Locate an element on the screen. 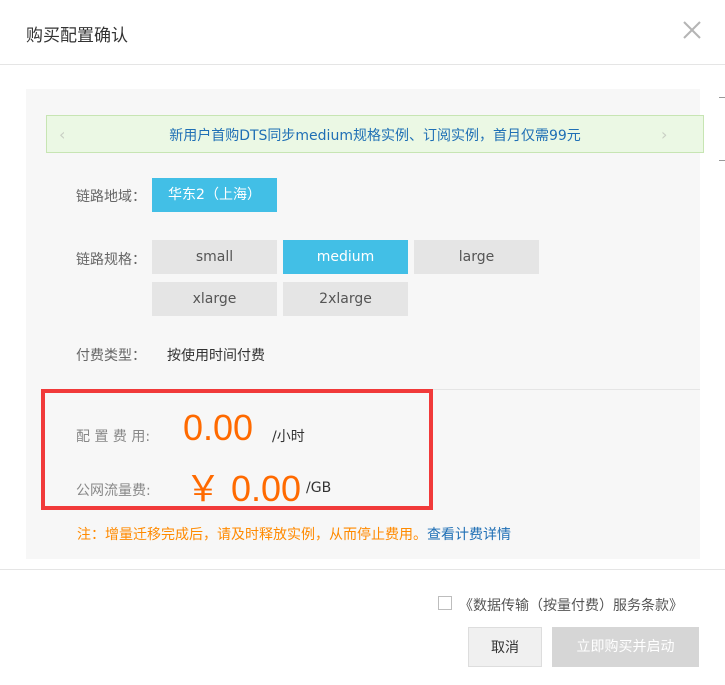  billing-note: 注：增量迁移完成后，请及时释放实例，从而停止费用。查看计费详情 is located at coordinates (294, 534).